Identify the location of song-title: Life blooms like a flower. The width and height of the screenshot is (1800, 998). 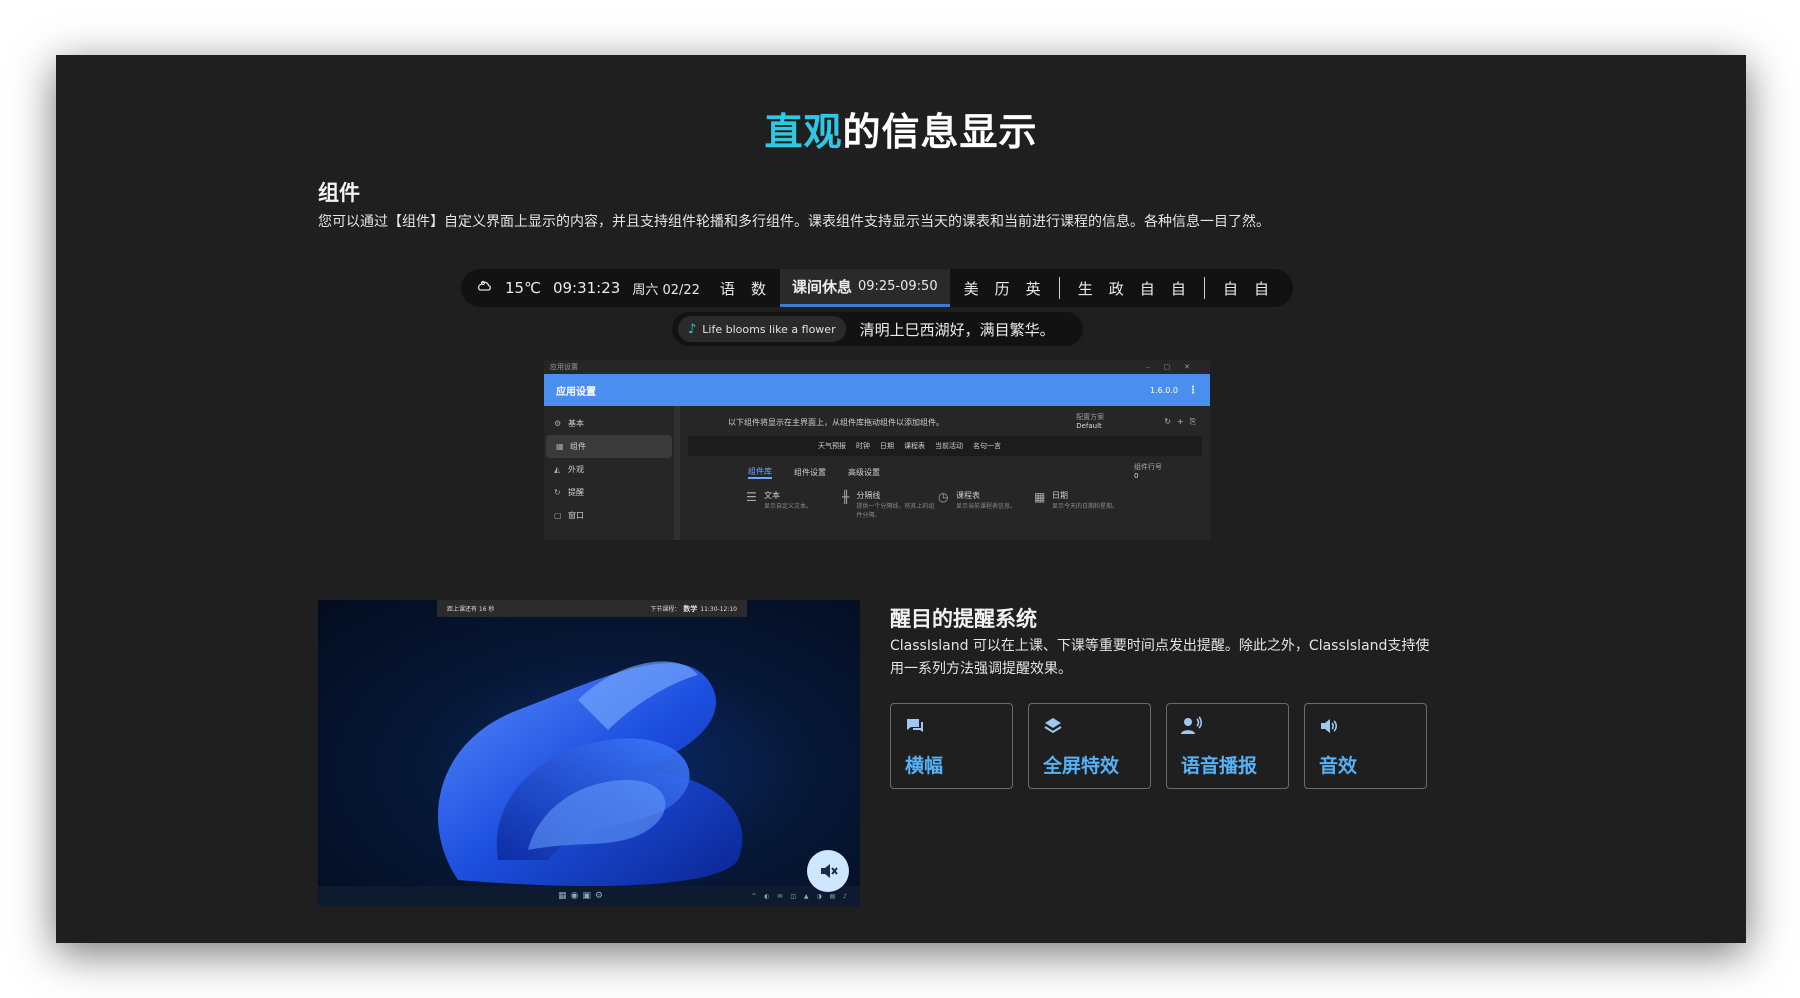
(769, 329).